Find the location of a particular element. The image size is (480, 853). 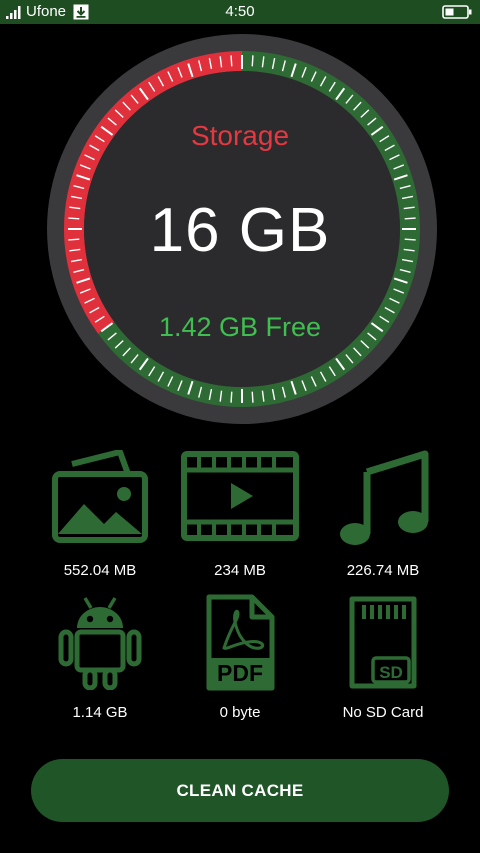

video-icon is located at coordinates (240, 496).